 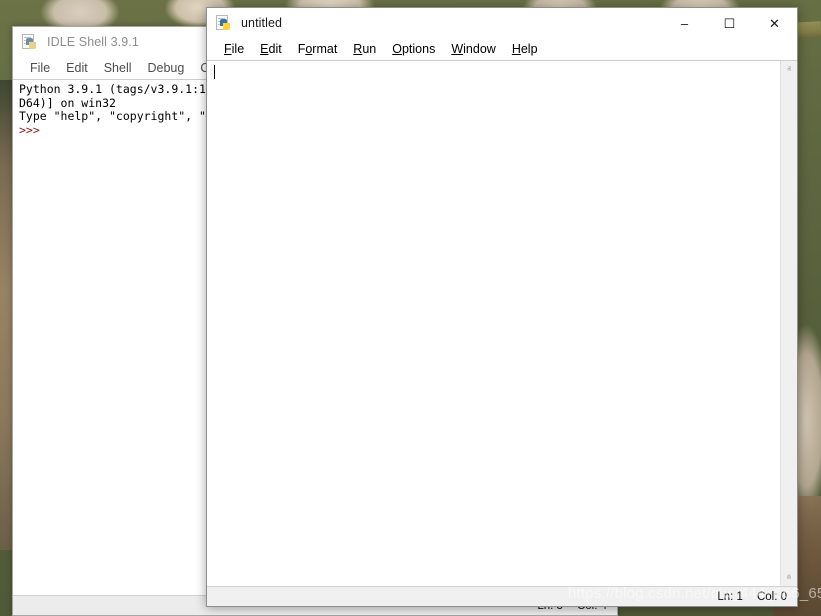 What do you see at coordinates (502, 62) in the screenshot?
I see `editor-text-content` at bounding box center [502, 62].